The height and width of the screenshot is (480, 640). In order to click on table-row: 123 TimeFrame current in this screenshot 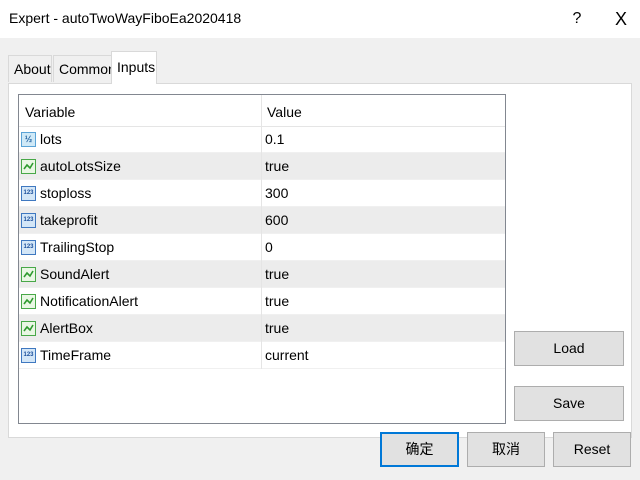, I will do `click(262, 355)`.